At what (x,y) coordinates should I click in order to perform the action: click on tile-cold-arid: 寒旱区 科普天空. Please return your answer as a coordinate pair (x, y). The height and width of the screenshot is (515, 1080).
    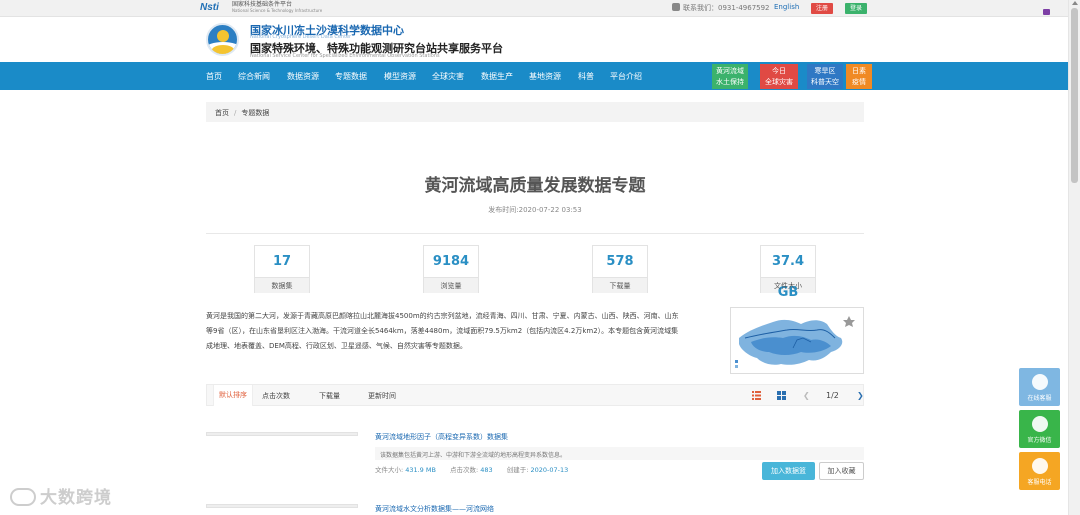
    Looking at the image, I should click on (825, 76).